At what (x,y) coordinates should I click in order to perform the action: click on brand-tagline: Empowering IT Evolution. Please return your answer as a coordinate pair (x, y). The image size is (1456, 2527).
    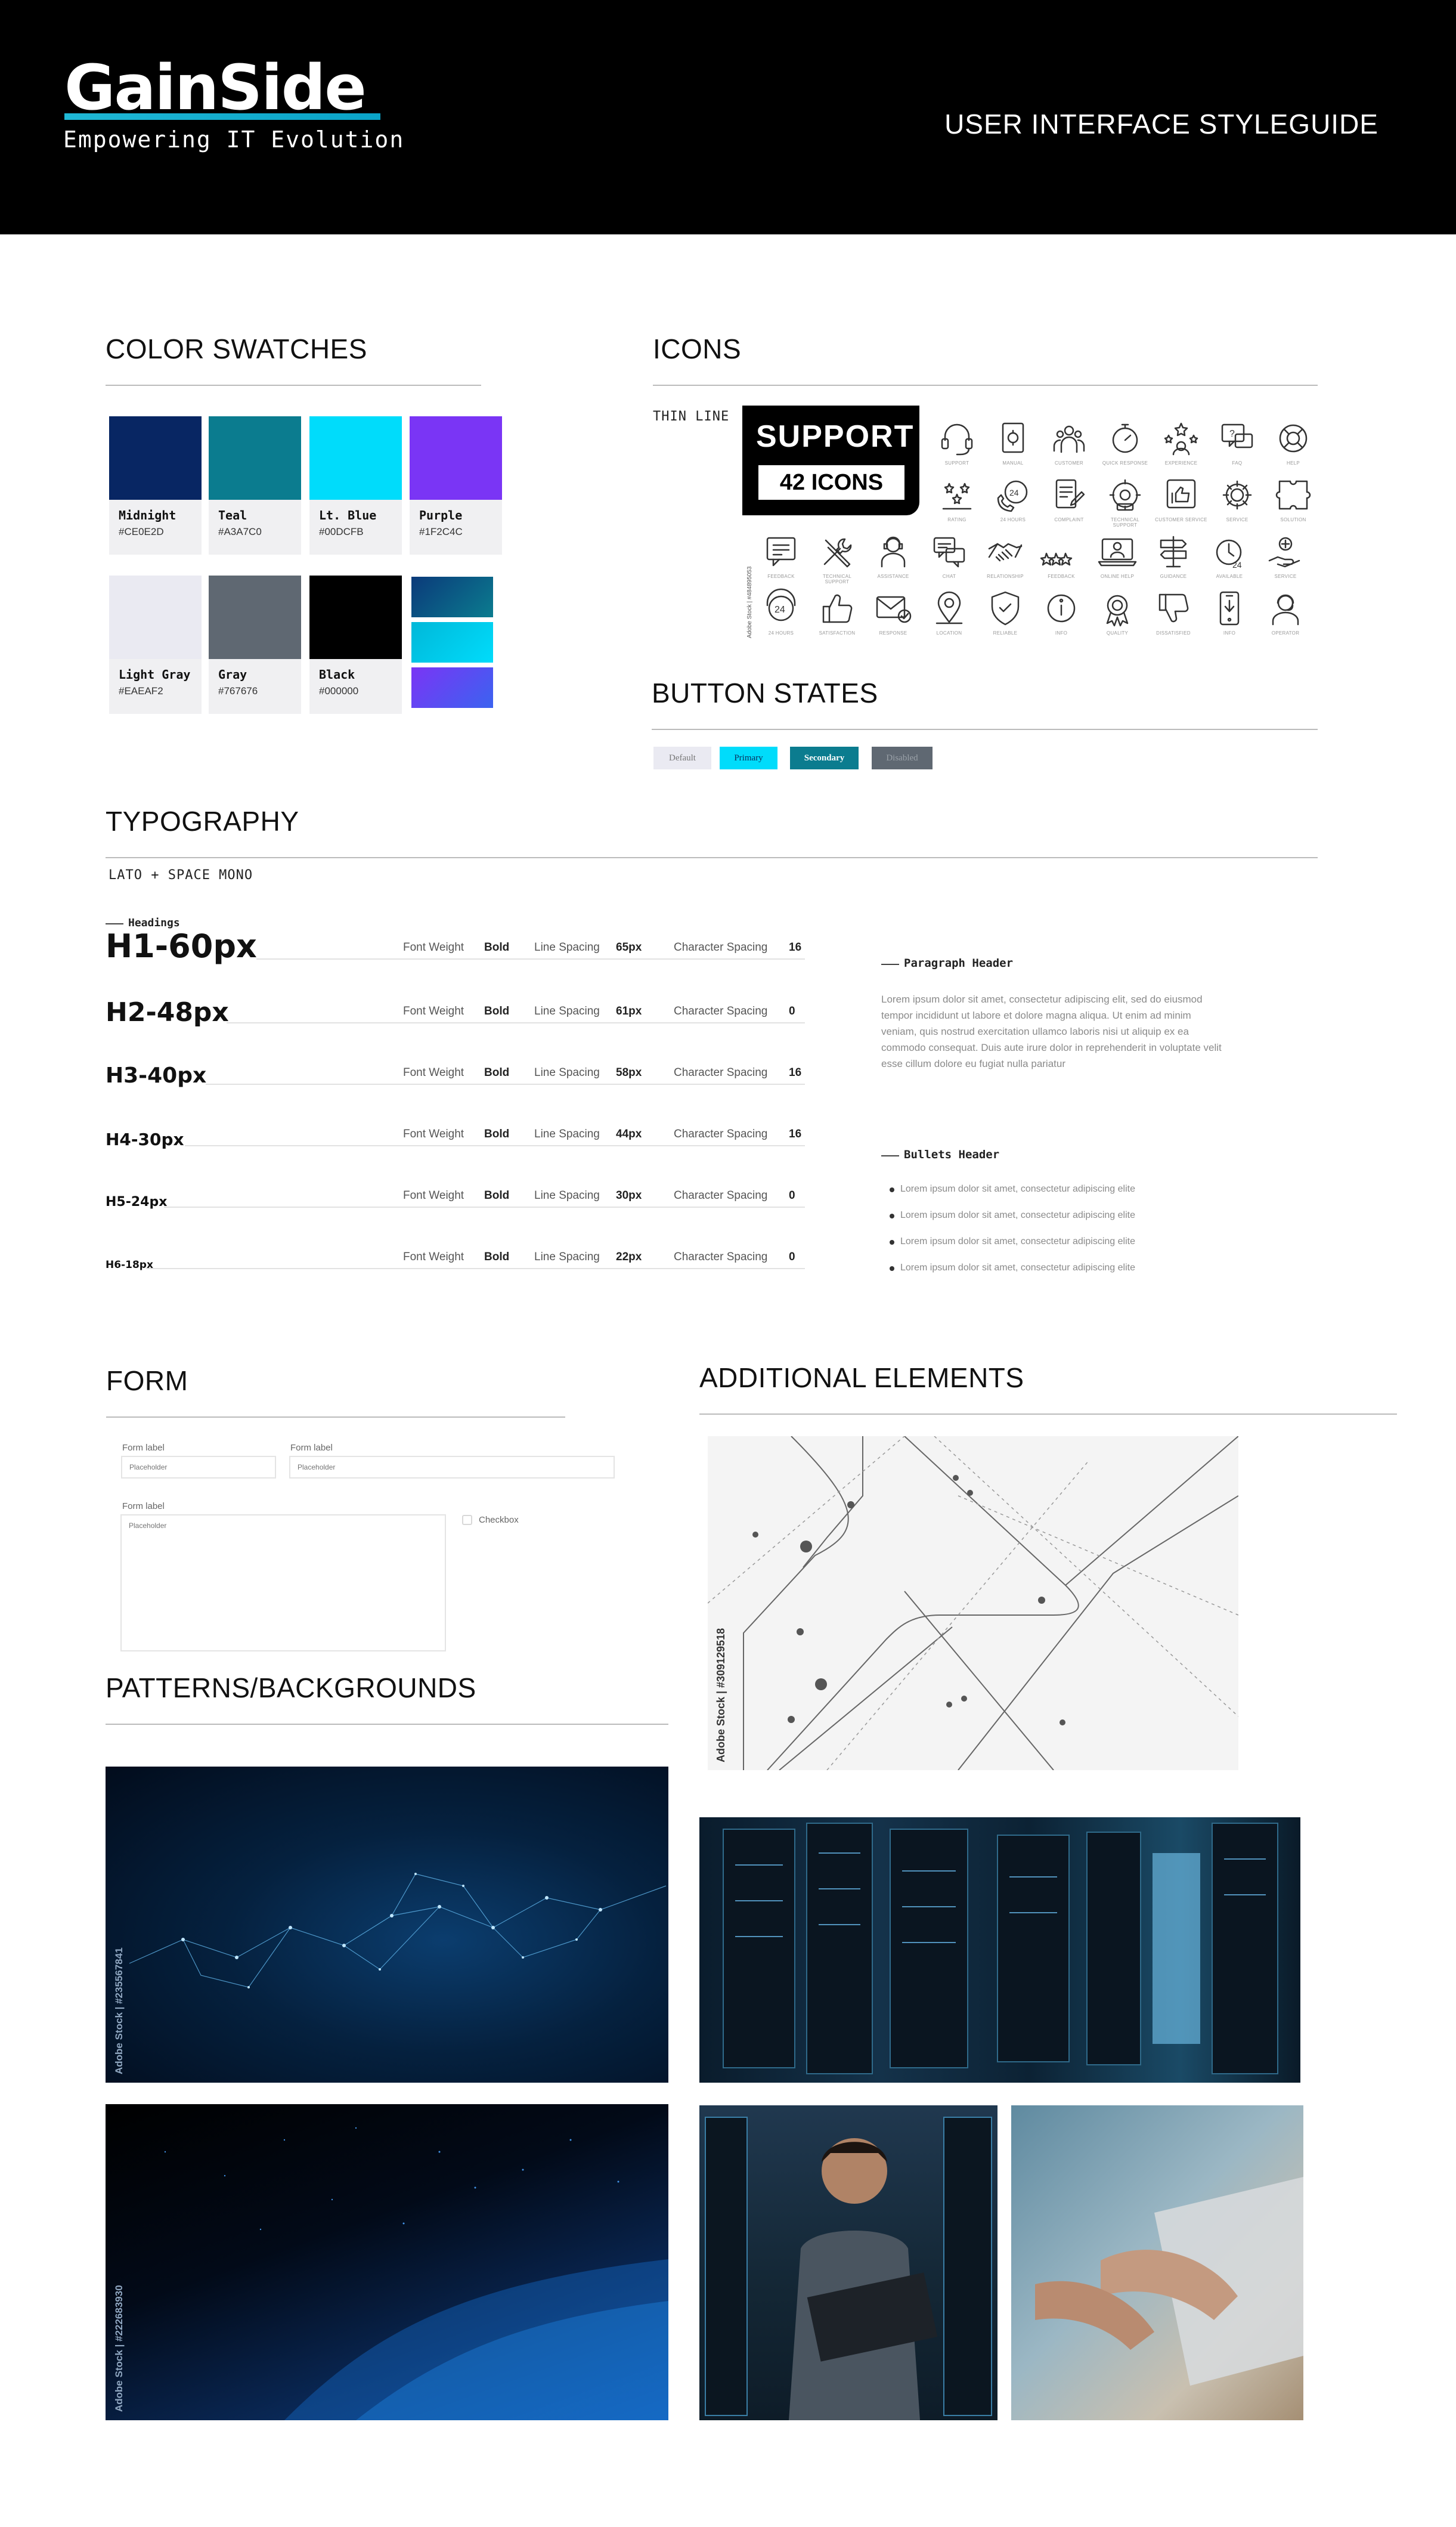
    Looking at the image, I should click on (234, 139).